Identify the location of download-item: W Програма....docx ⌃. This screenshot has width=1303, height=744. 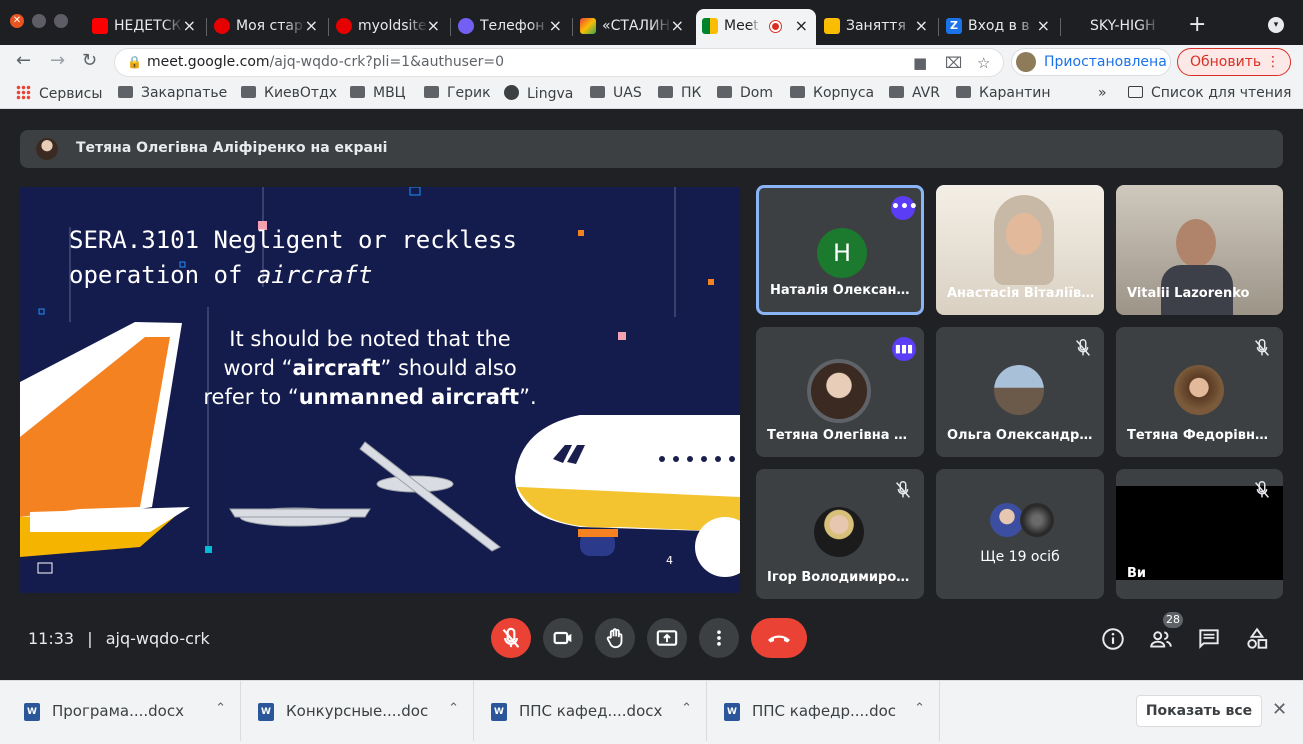
(120, 711).